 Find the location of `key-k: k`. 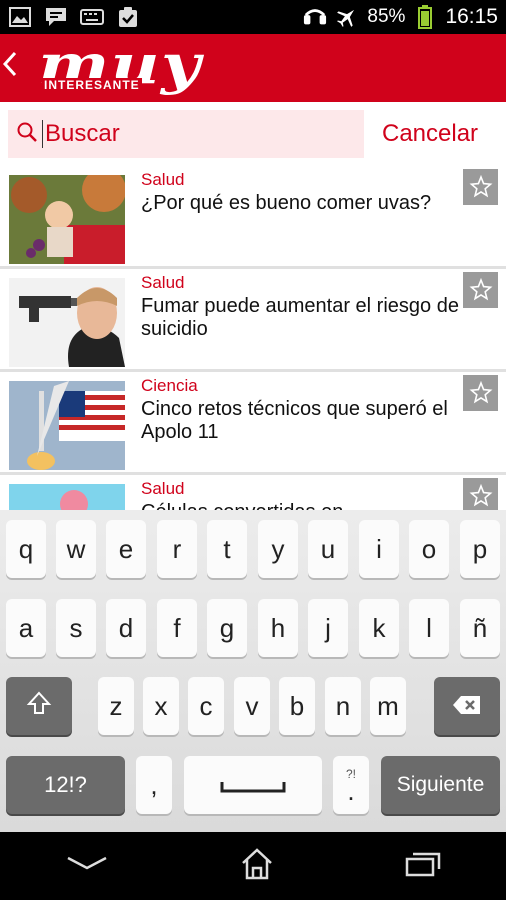

key-k: k is located at coordinates (379, 628).